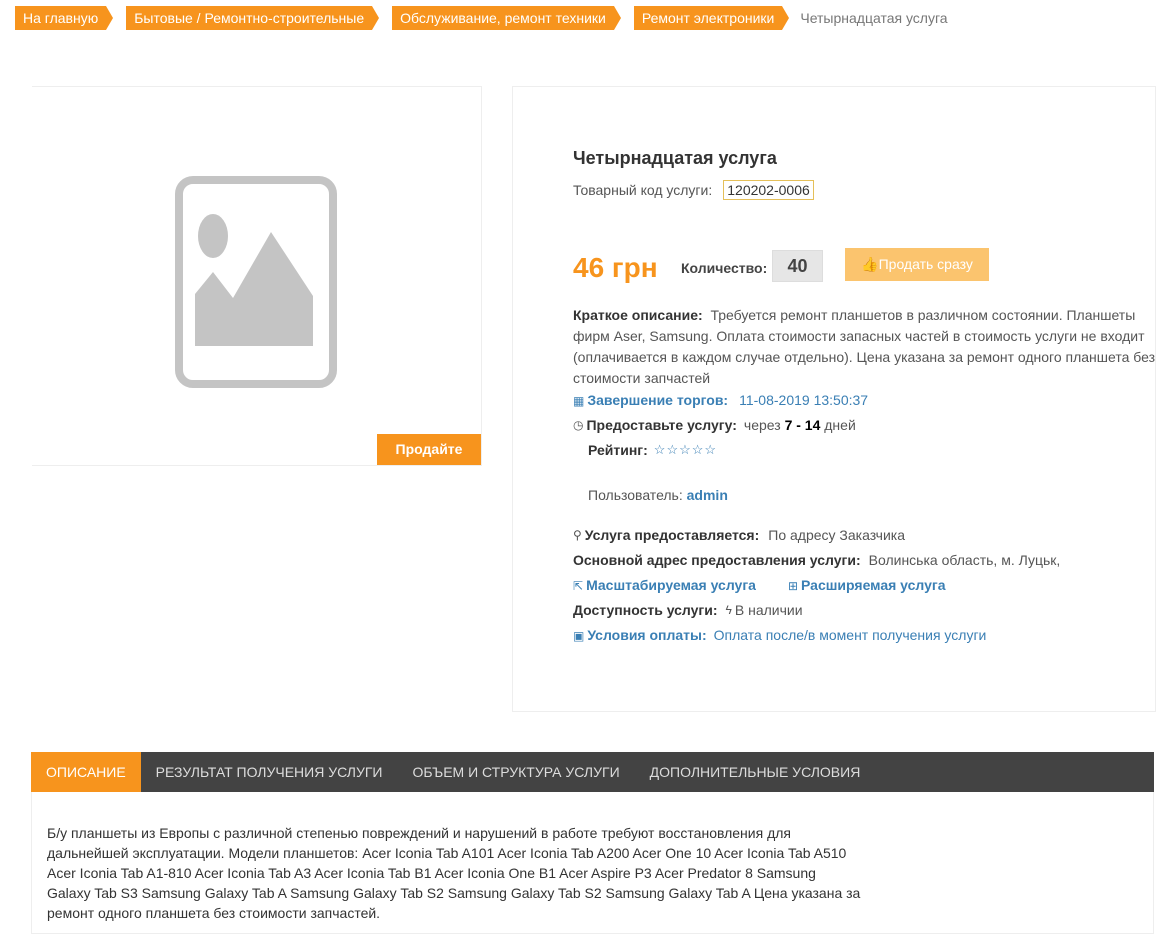 The image size is (1170, 944). What do you see at coordinates (506, 18) in the screenshot?
I see `breadcrumb-maintenance: Обслуживание, ремонт техники` at bounding box center [506, 18].